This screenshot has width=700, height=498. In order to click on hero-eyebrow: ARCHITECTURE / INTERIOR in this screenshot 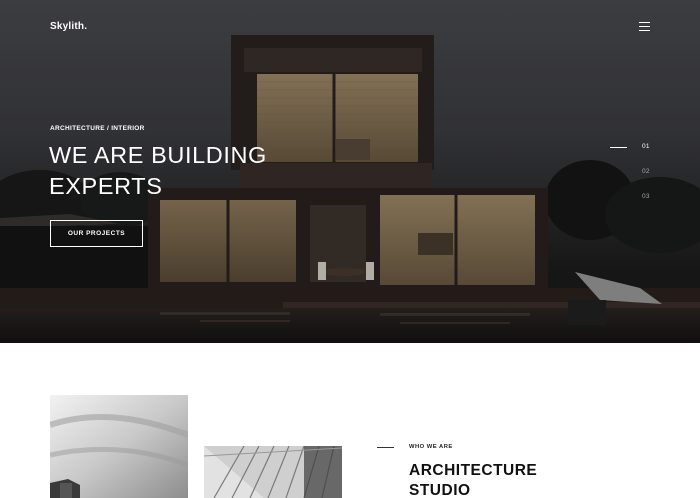, I will do `click(97, 128)`.